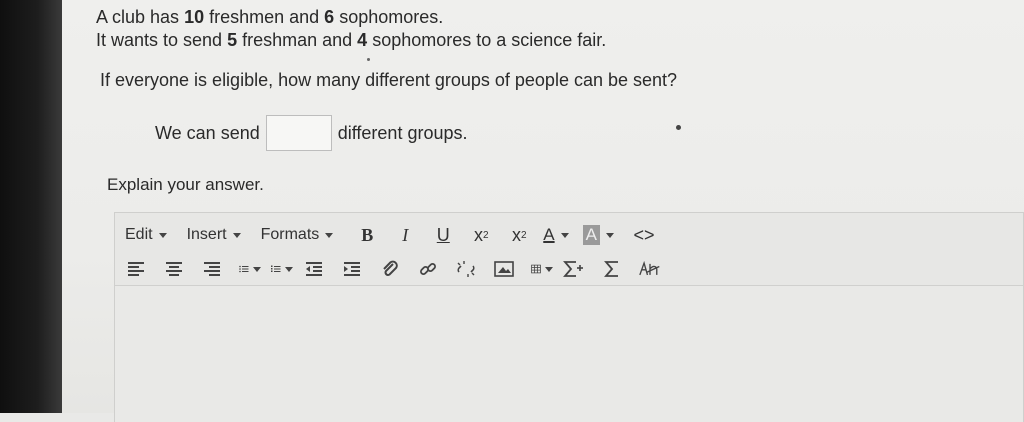  Describe the element at coordinates (405, 235) in the screenshot. I see `italic-button: I` at that location.